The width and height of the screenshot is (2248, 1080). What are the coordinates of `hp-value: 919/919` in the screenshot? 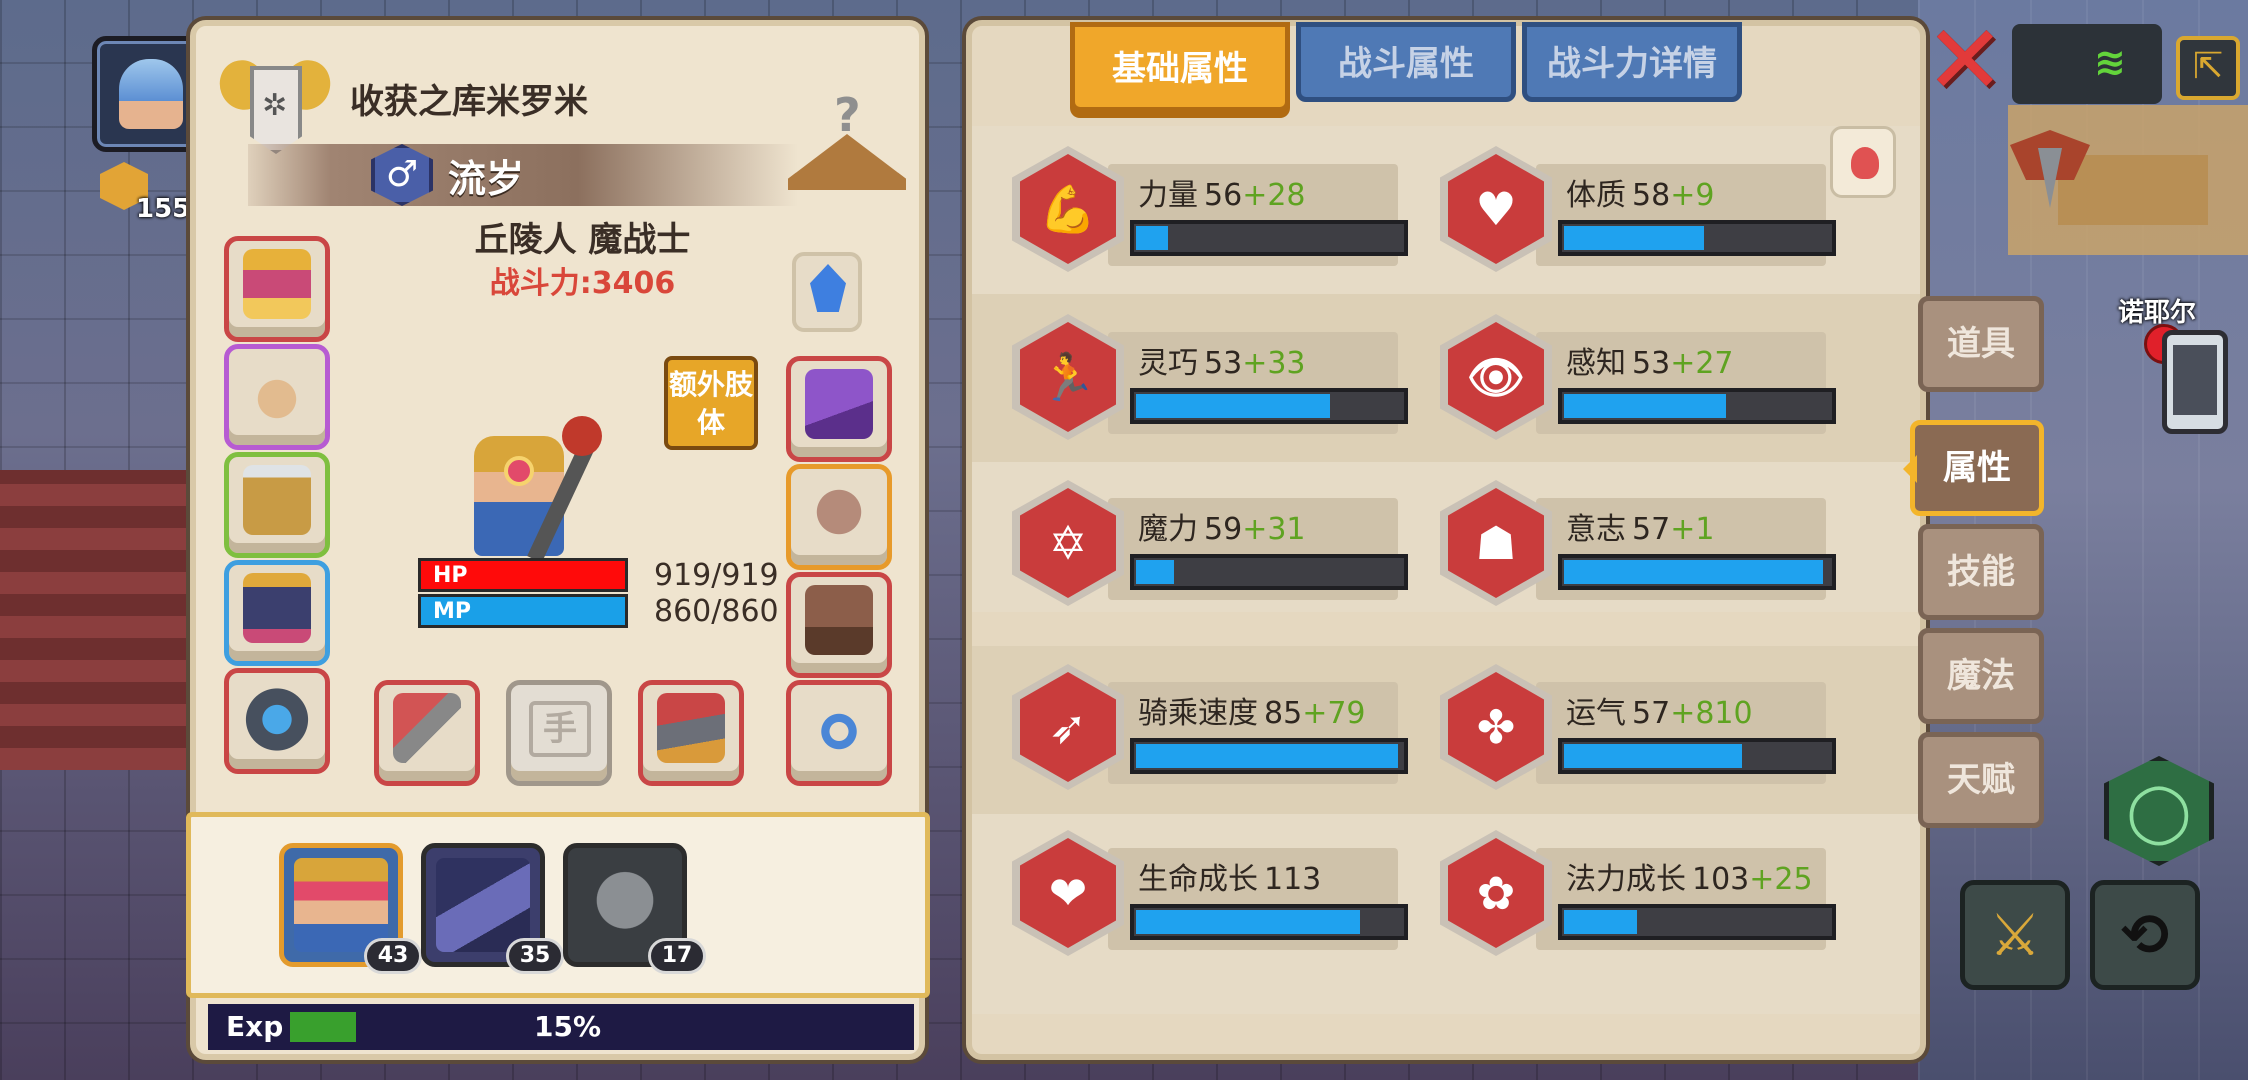 It's located at (716, 575).